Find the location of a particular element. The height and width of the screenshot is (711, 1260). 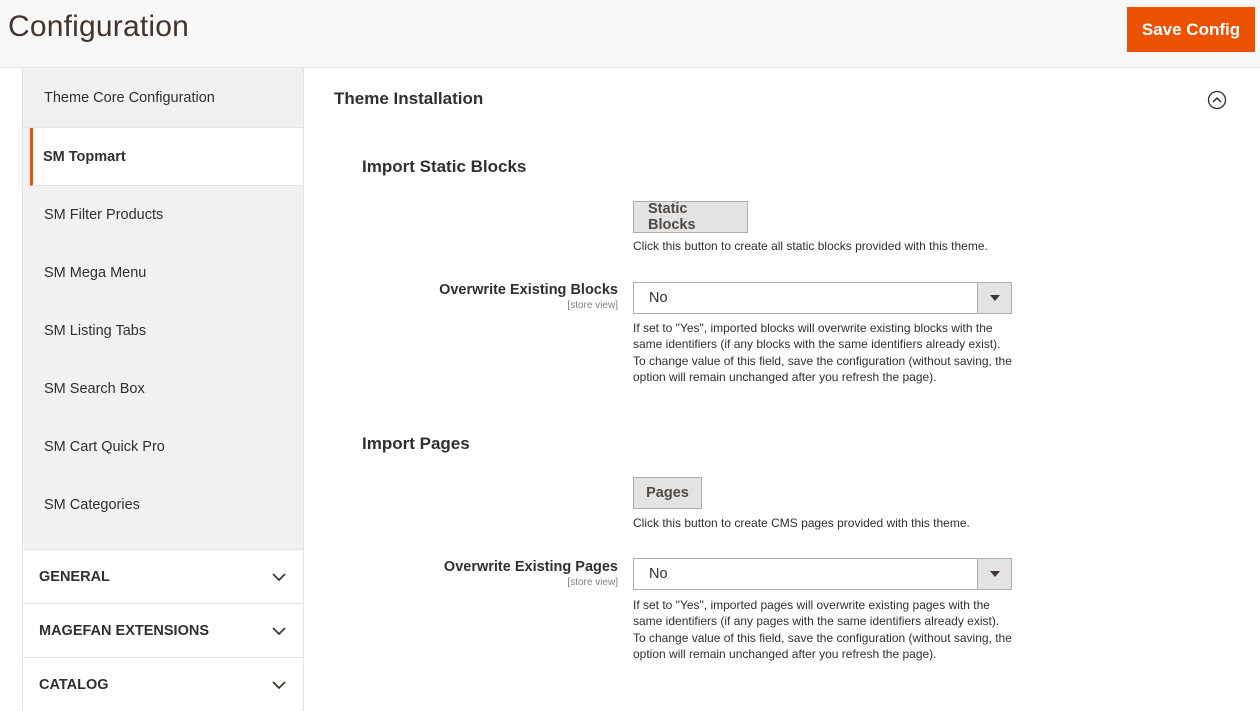

group-title-static-blocks: Import Static Blocks is located at coordinates (444, 166).